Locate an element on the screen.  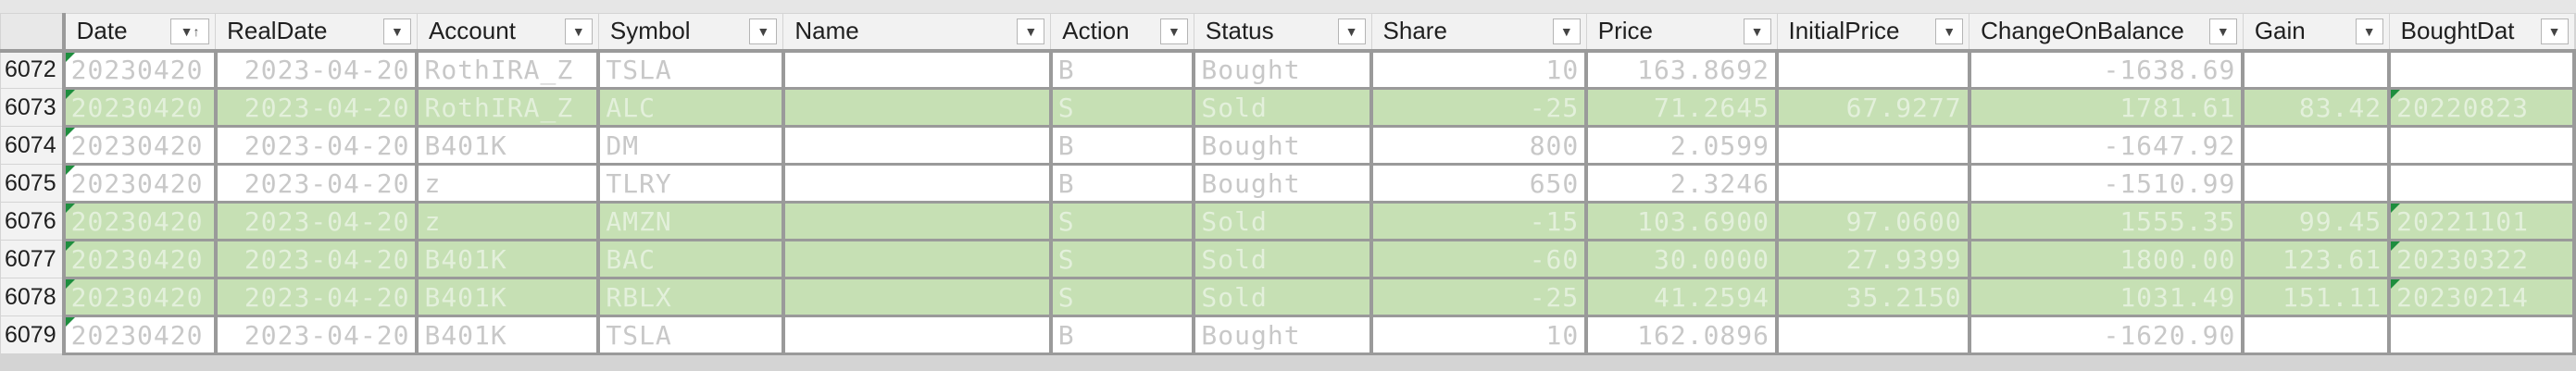
row-number: 6075 is located at coordinates (33, 184).